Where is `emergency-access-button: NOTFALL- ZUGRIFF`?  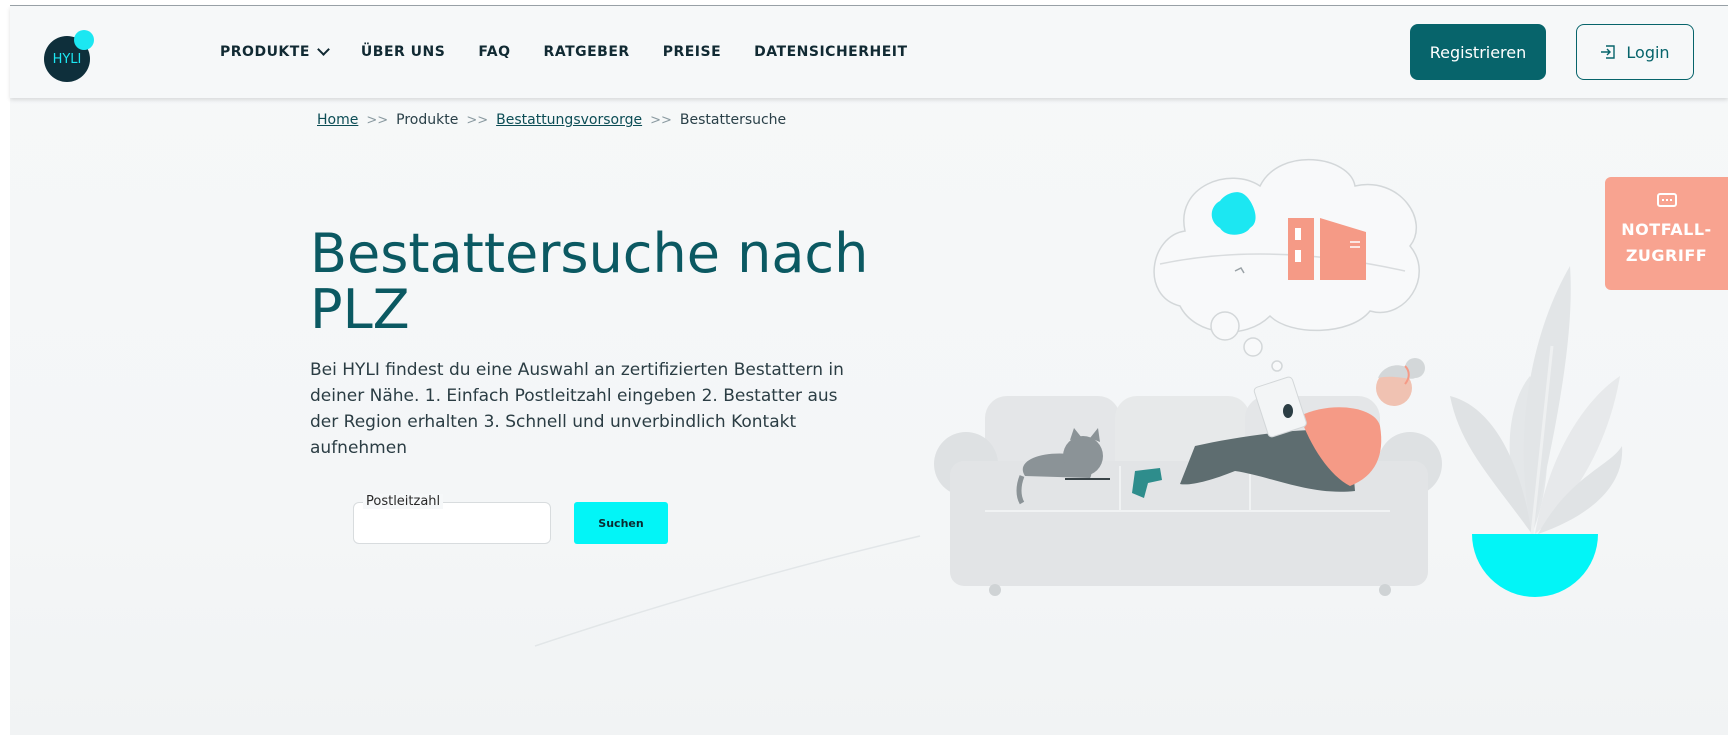 emergency-access-button: NOTFALL- ZUGRIFF is located at coordinates (1666, 233).